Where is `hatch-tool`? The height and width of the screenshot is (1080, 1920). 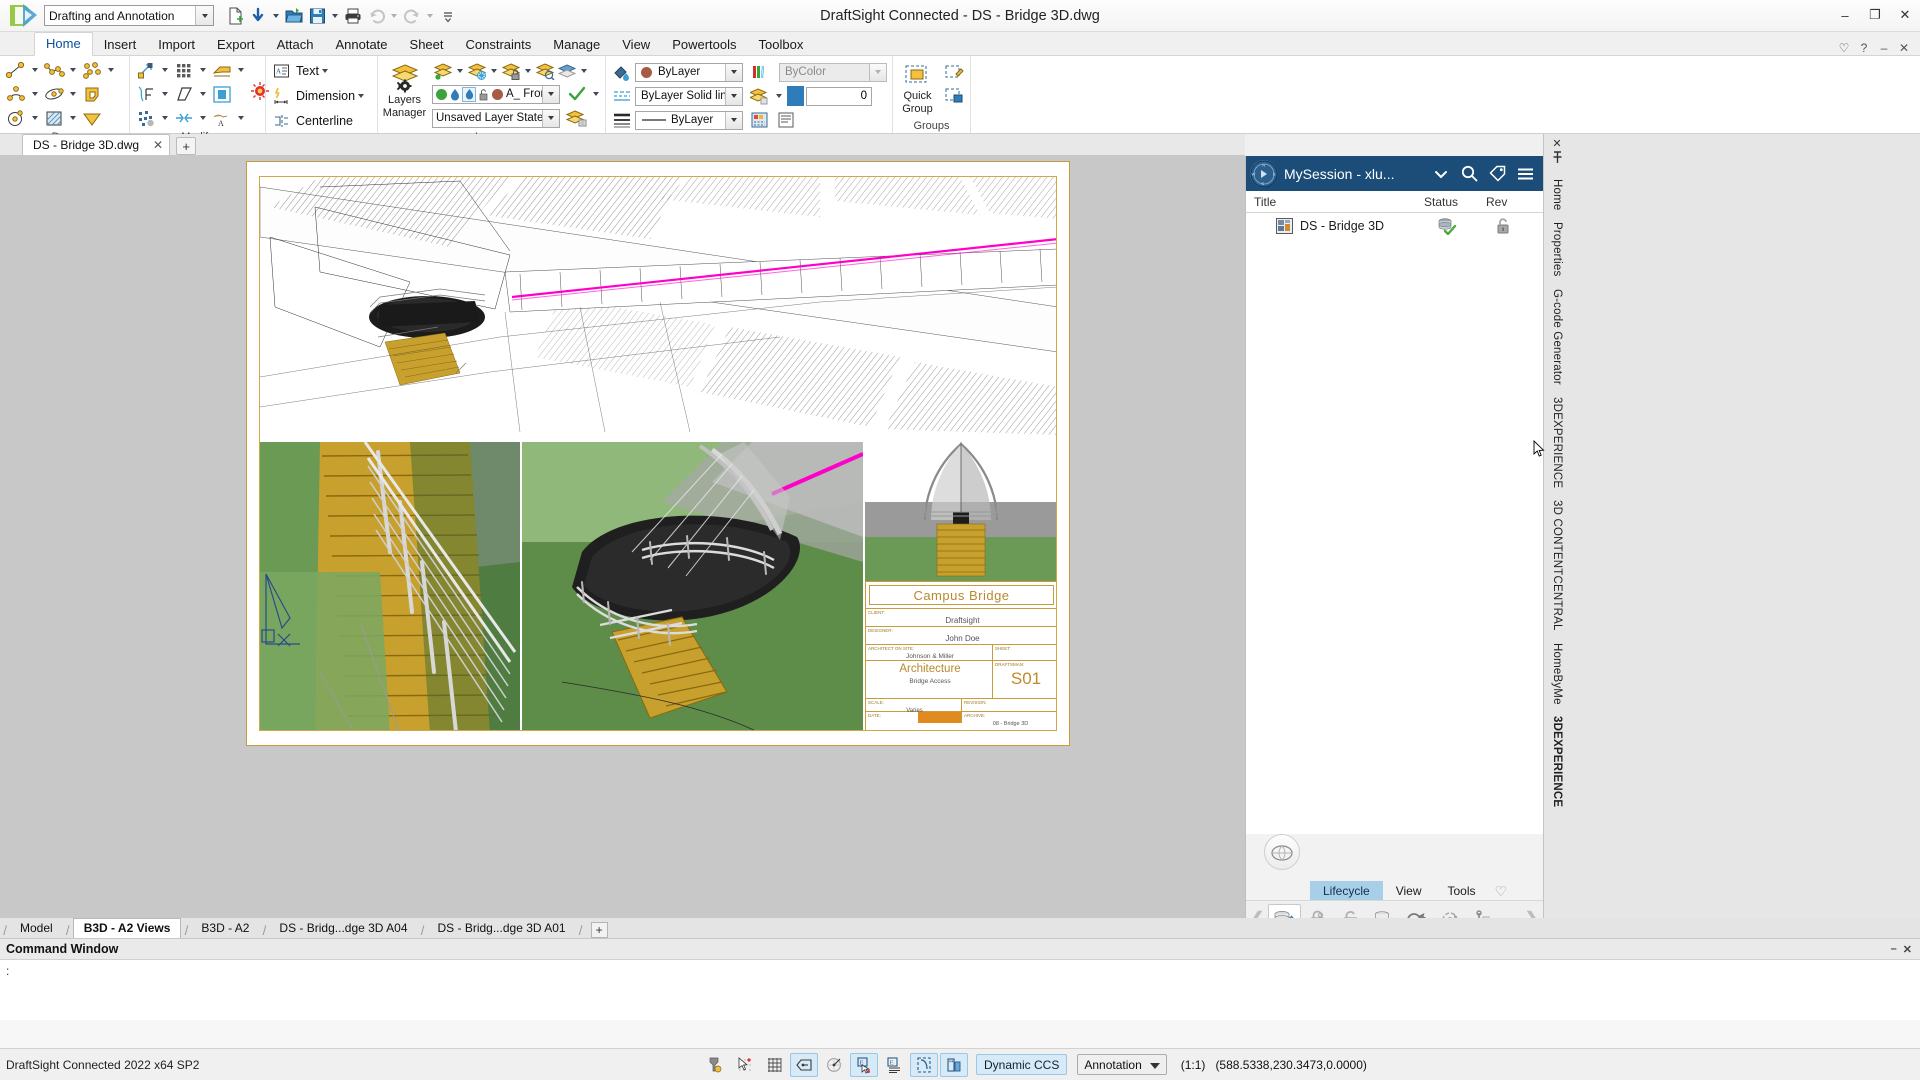
hatch-tool is located at coordinates (54, 118).